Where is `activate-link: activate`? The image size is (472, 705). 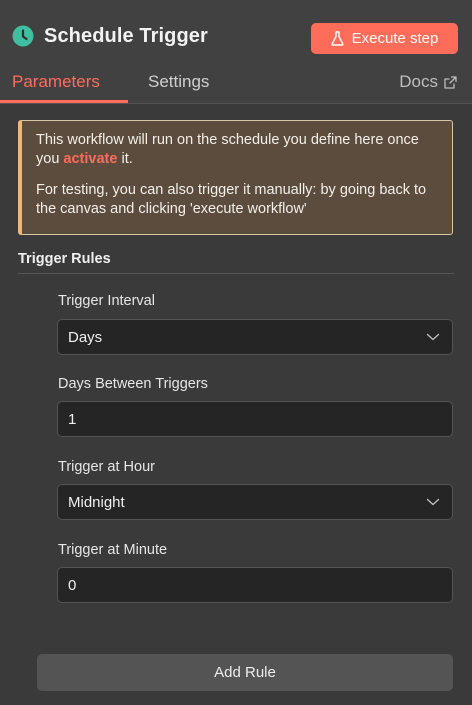
activate-link: activate is located at coordinates (90, 159).